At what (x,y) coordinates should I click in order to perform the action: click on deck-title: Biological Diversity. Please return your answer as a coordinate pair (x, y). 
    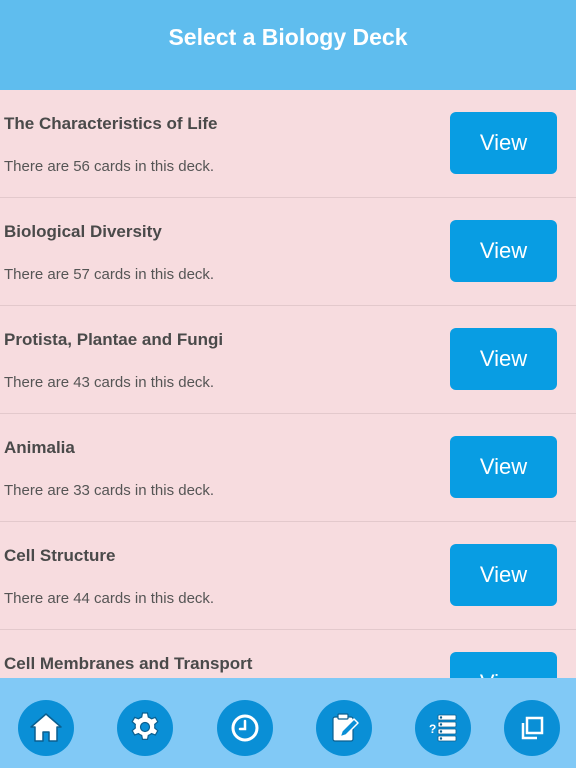
    Looking at the image, I should click on (83, 231).